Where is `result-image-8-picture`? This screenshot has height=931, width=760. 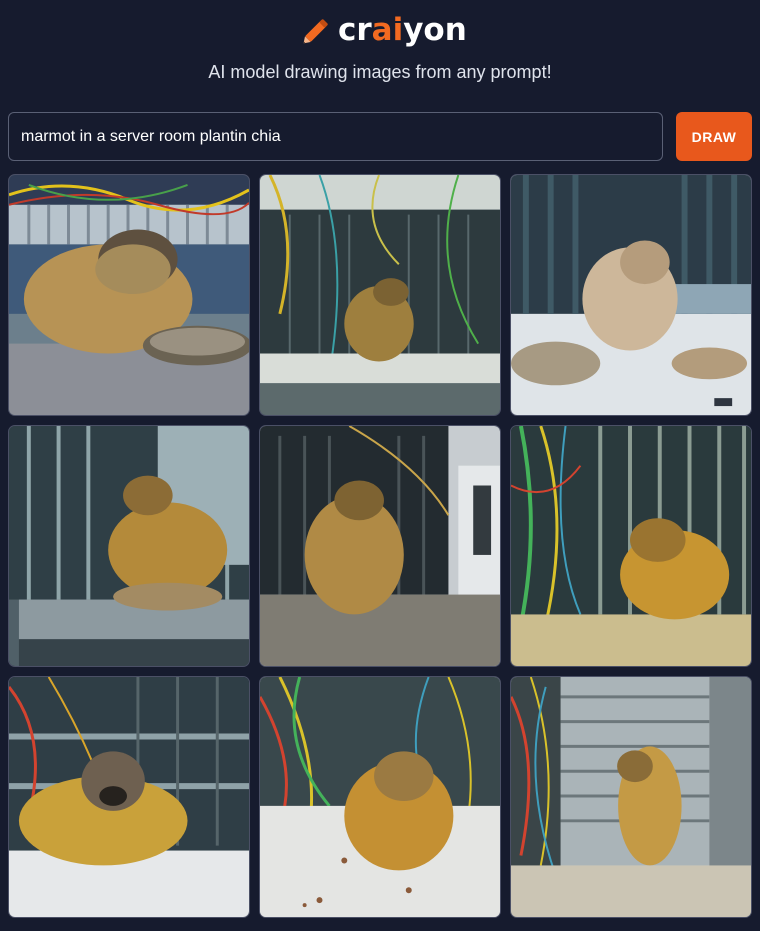
result-image-8-picture is located at coordinates (380, 797).